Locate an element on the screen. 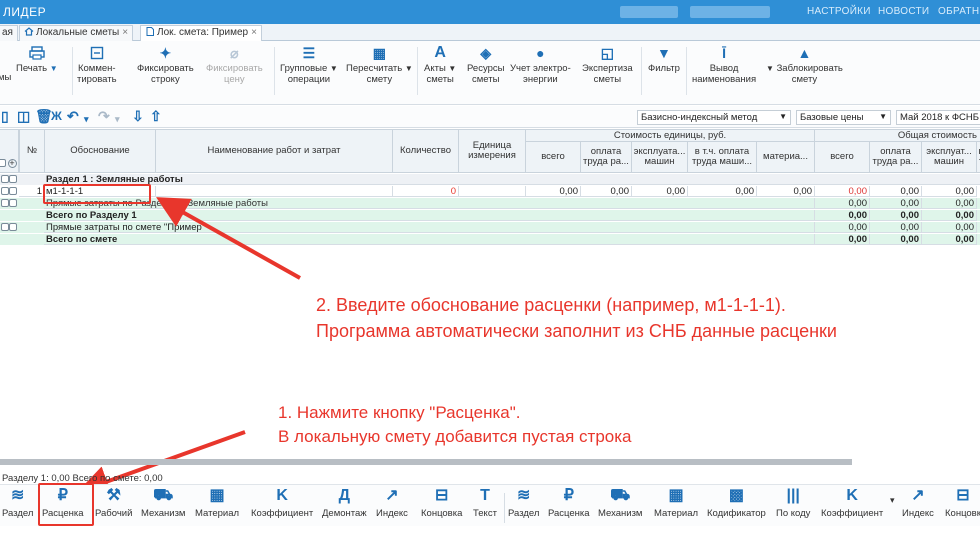 The height and width of the screenshot is (551, 980). fix-price-button: ⌀ Фиксировать цену is located at coordinates (234, 65).